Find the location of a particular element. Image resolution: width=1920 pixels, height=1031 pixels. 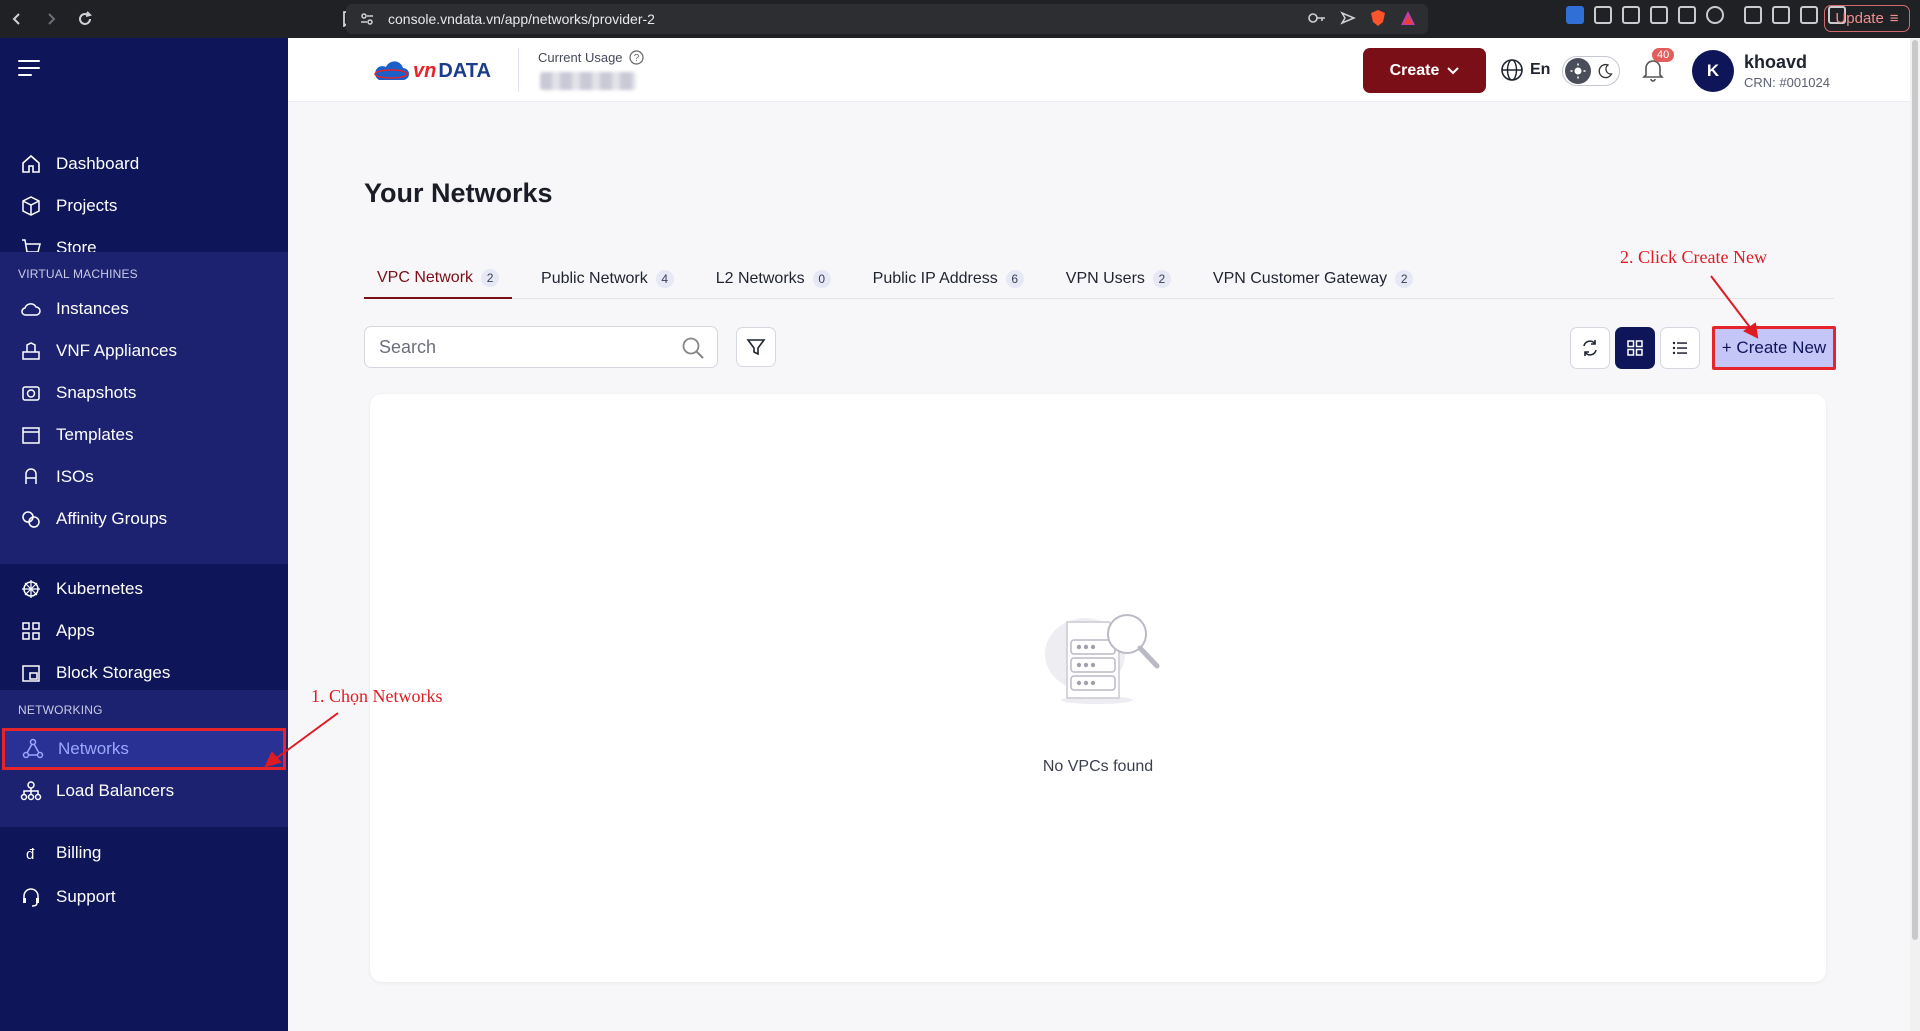

search-input is located at coordinates (524, 347).